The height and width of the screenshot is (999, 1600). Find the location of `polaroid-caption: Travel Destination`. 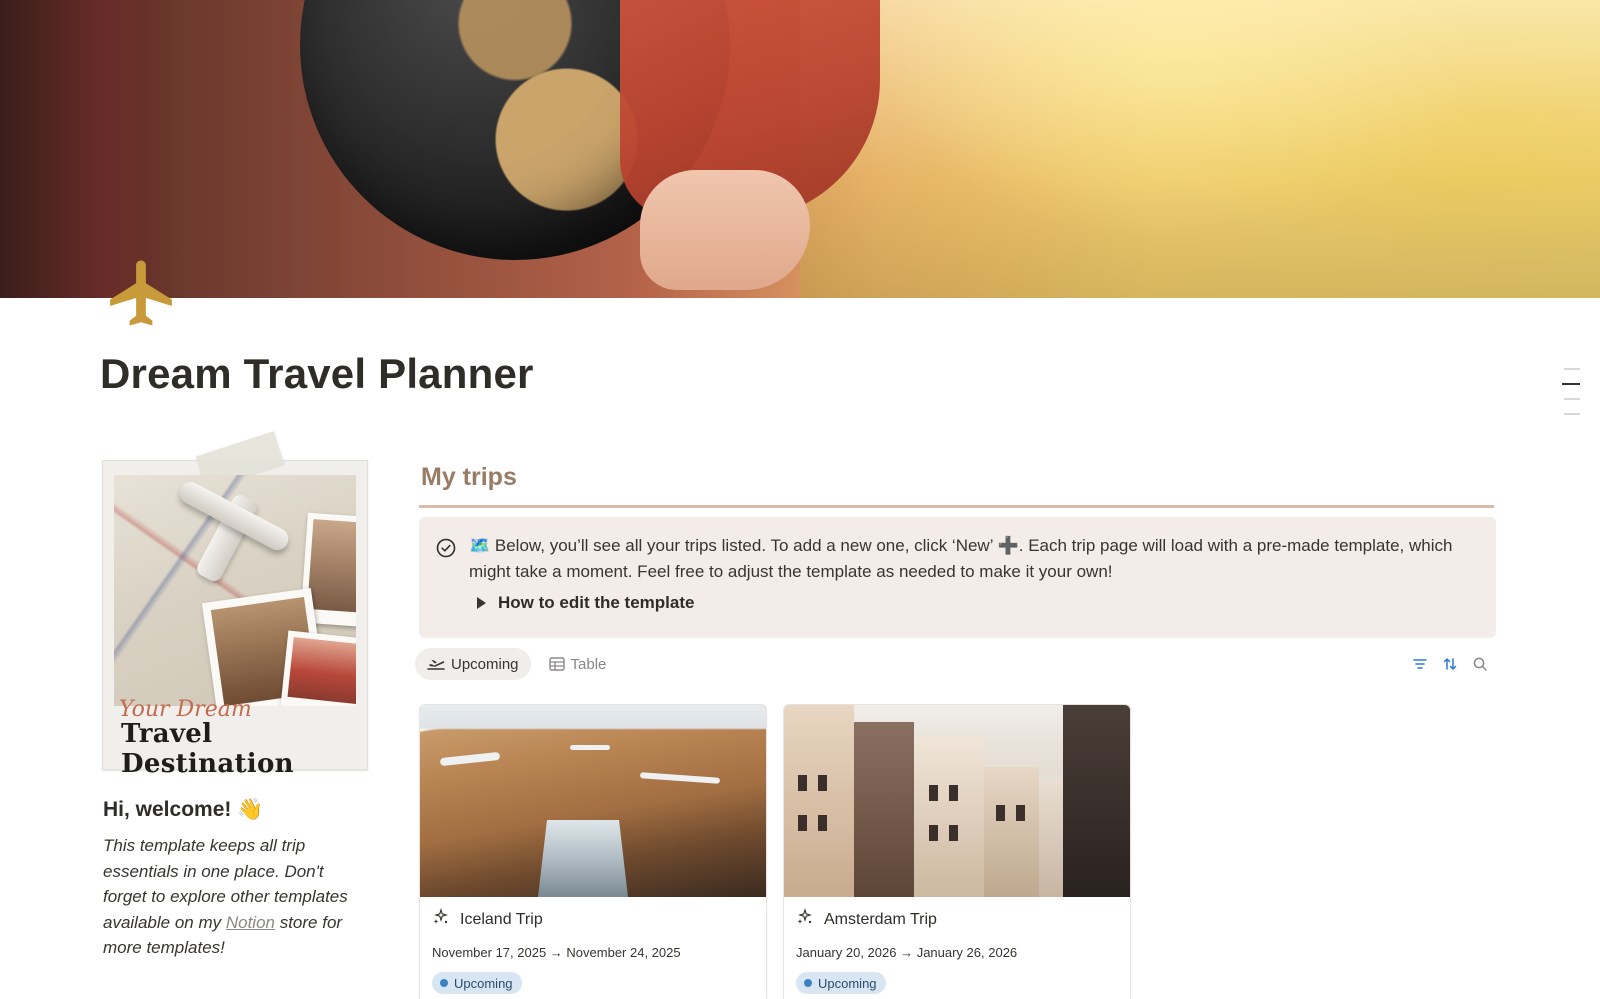

polaroid-caption: Travel Destination is located at coordinates (207, 749).